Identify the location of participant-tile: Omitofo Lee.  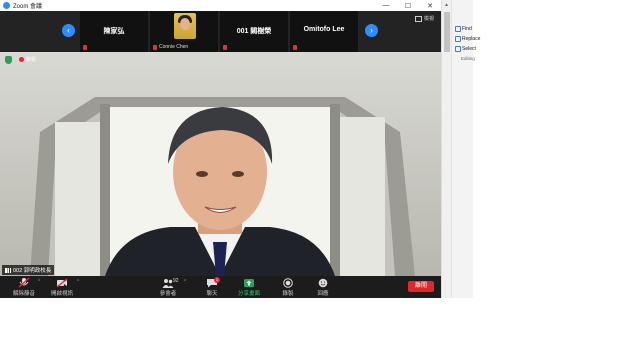
(324, 31).